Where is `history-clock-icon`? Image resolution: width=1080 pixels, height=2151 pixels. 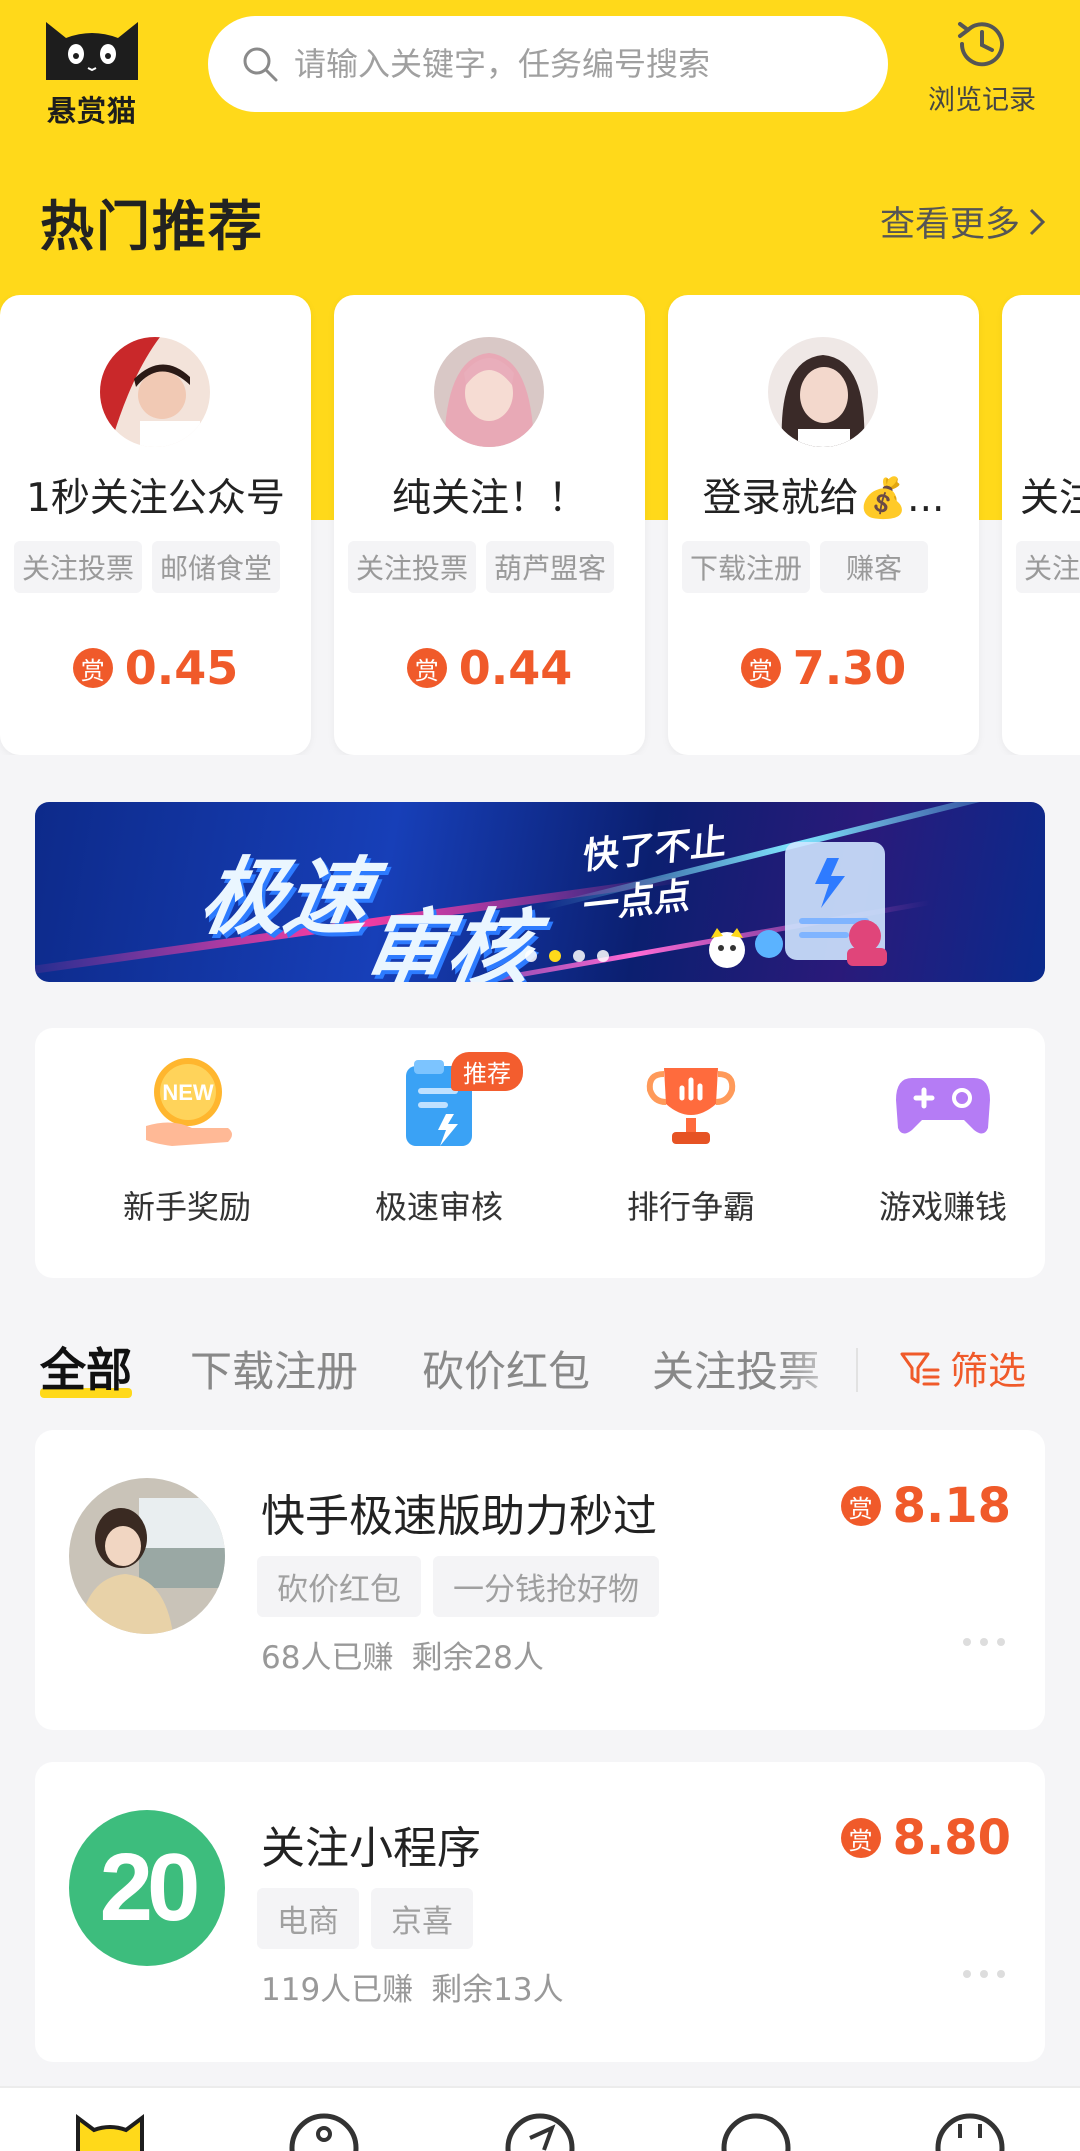
history-clock-icon is located at coordinates (981, 44).